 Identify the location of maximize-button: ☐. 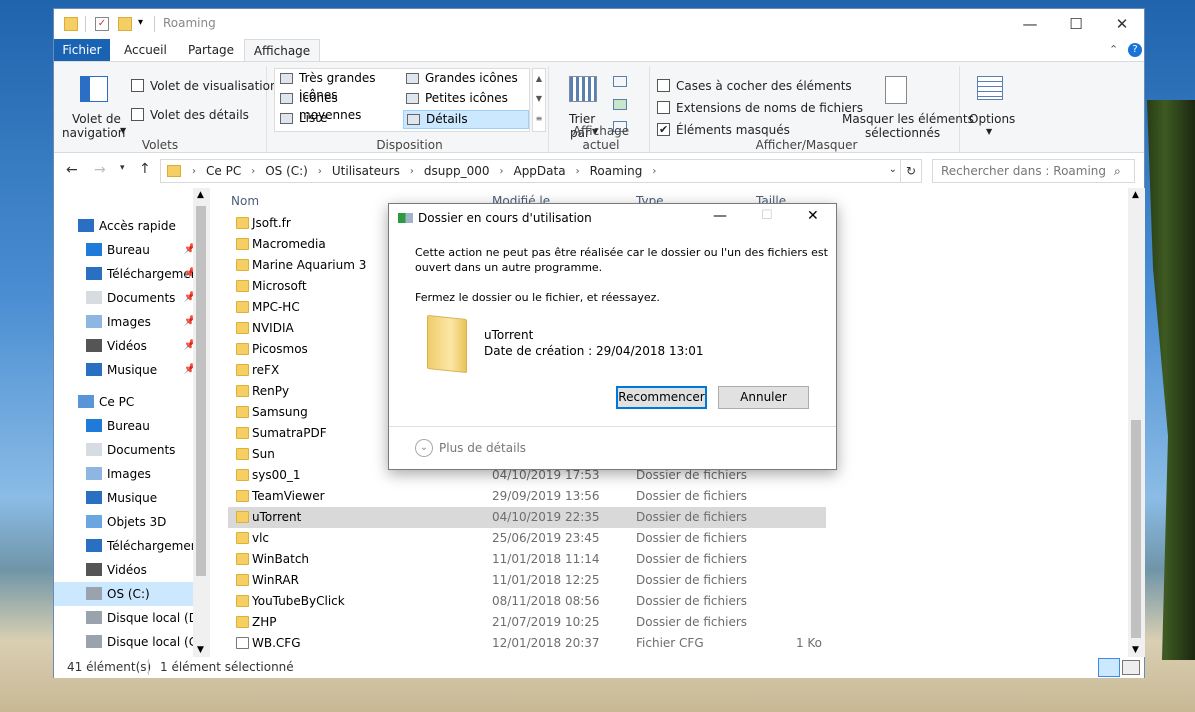
(1076, 24).